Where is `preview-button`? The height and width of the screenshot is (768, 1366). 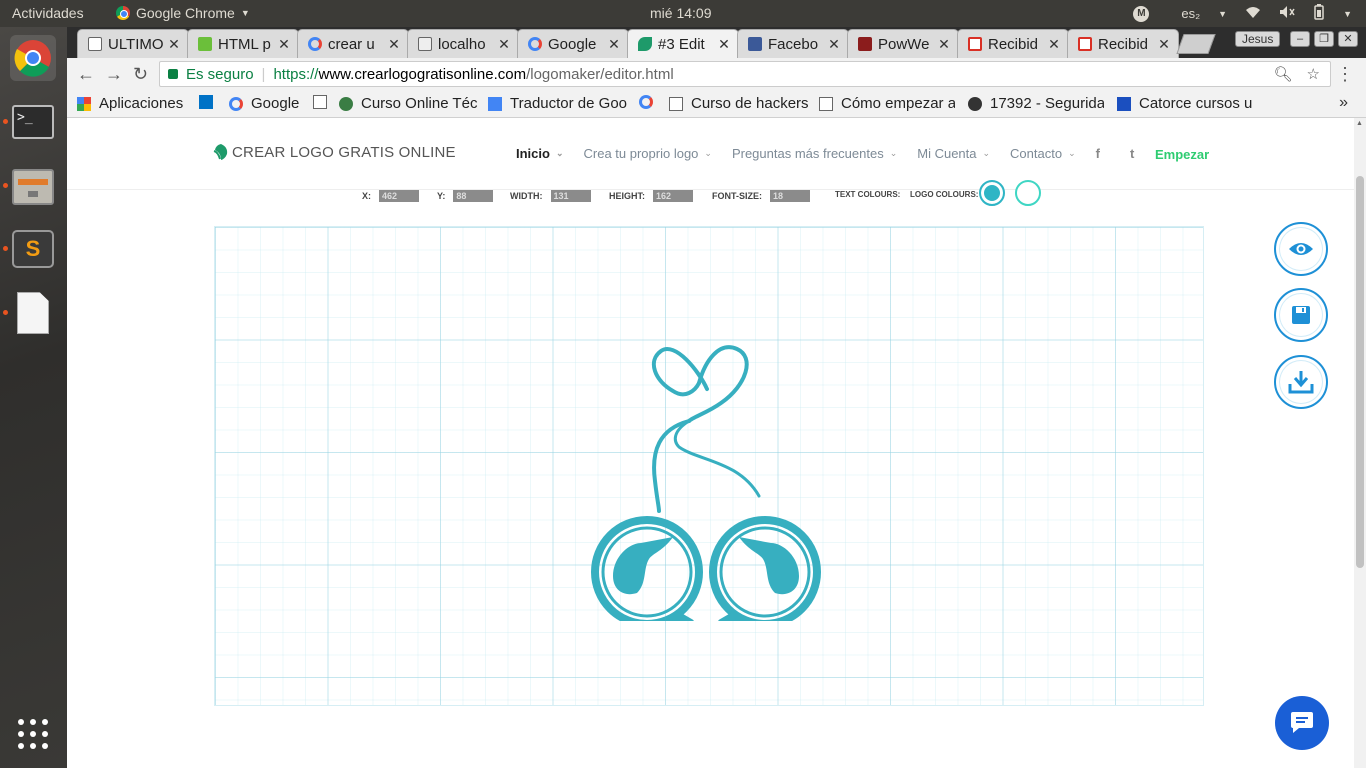
preview-button is located at coordinates (1301, 249).